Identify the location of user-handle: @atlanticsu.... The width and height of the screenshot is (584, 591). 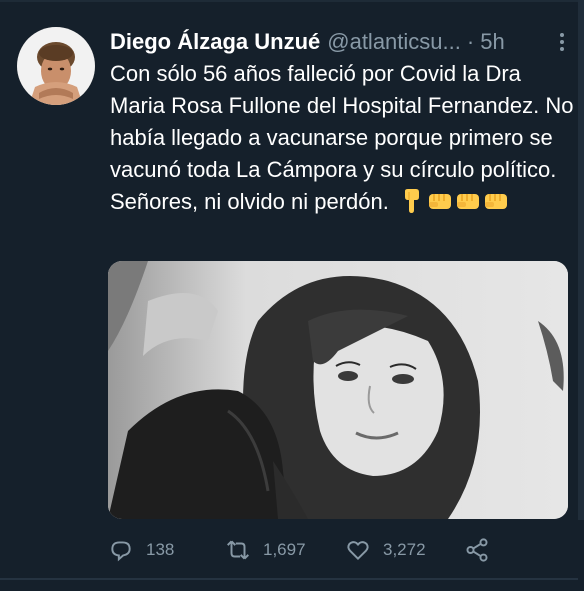
(394, 42).